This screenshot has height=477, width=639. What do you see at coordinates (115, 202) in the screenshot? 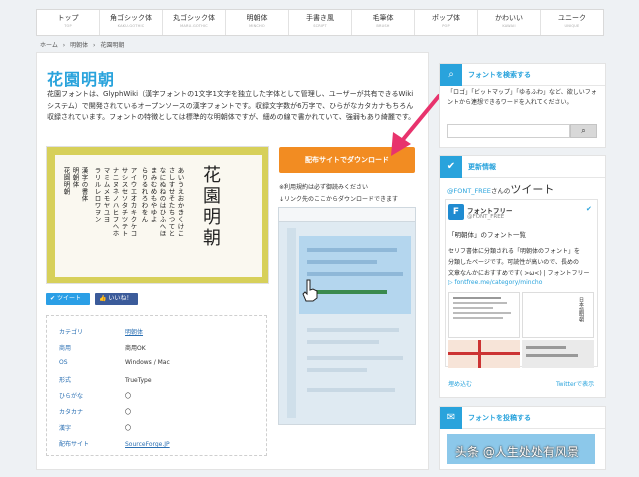
I see `sample-text-line: ナニヌネノハヒフヘホ` at bounding box center [115, 202].